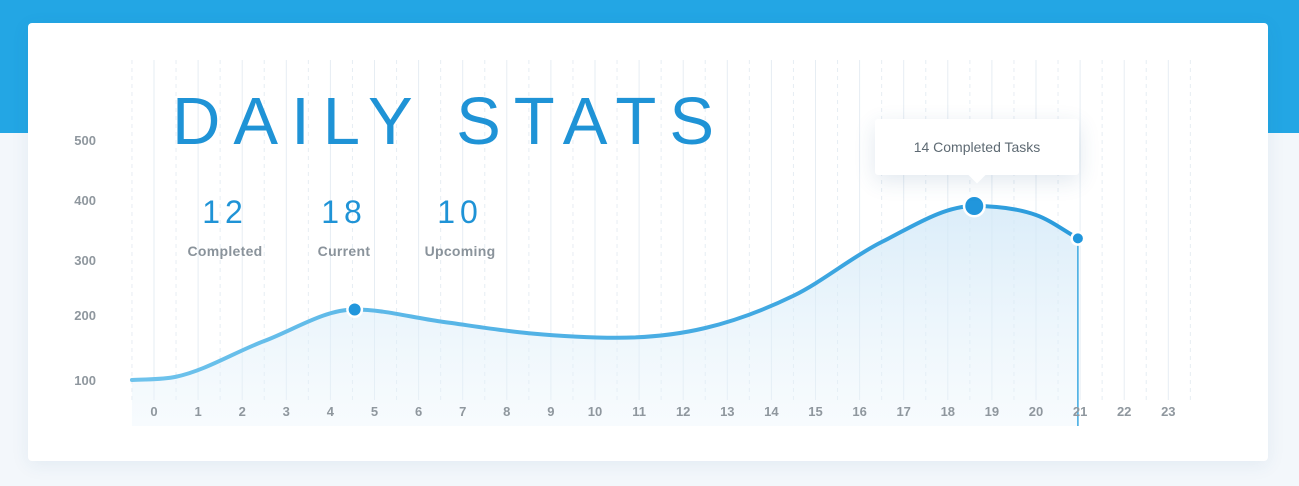 This screenshot has height=486, width=1299. What do you see at coordinates (374, 411) in the screenshot?
I see `x-tick-label: 5` at bounding box center [374, 411].